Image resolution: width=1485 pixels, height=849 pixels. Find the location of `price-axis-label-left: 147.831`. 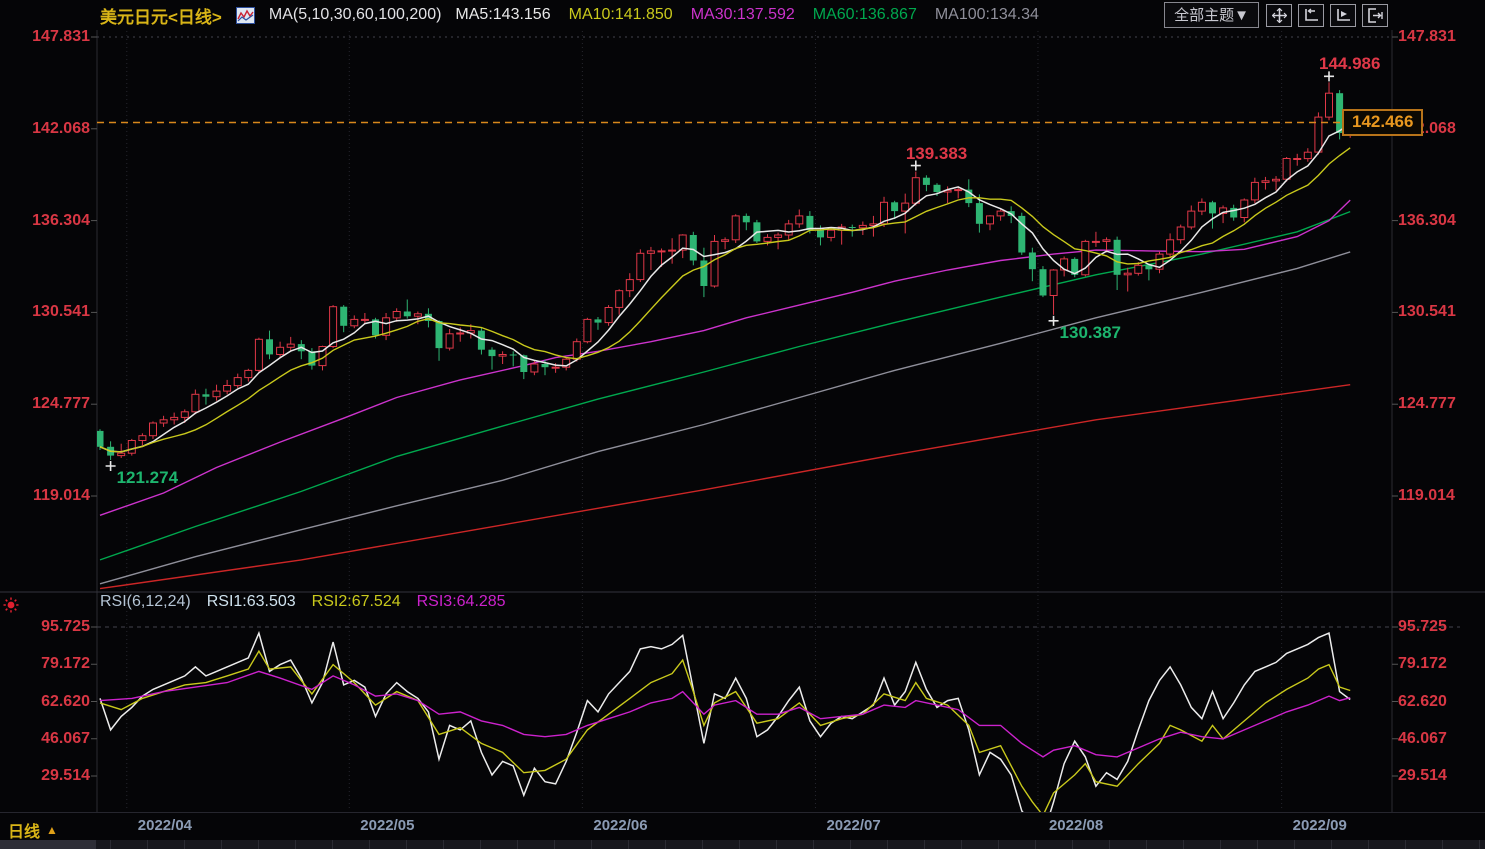

price-axis-label-left: 147.831 is located at coordinates (61, 36).